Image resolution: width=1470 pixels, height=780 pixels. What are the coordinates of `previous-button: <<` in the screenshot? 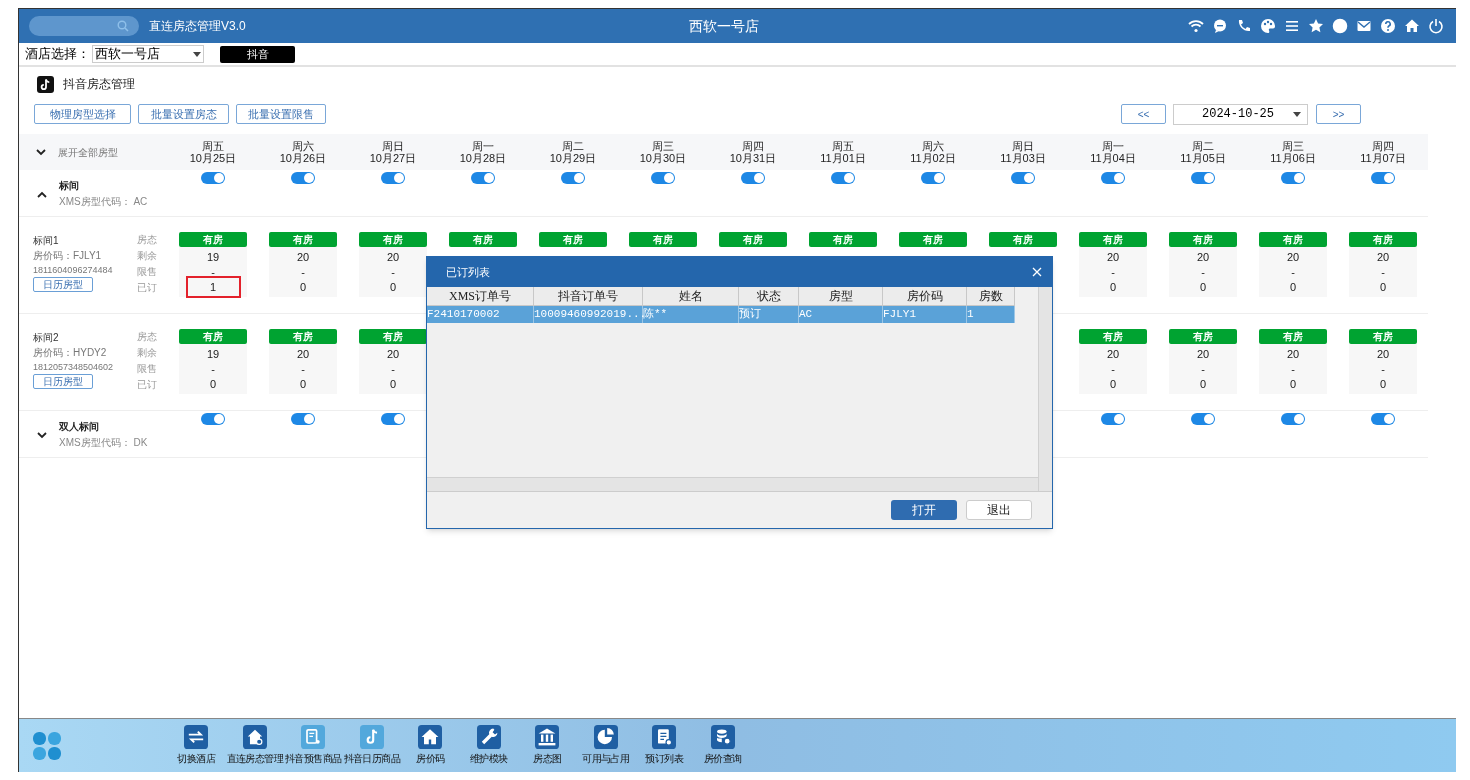 It's located at (1143, 114).